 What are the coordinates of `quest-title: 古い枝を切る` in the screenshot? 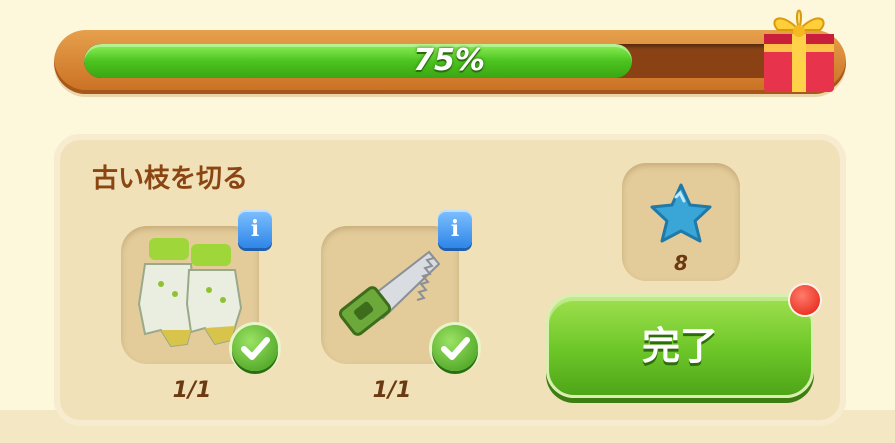 It's located at (170, 179).